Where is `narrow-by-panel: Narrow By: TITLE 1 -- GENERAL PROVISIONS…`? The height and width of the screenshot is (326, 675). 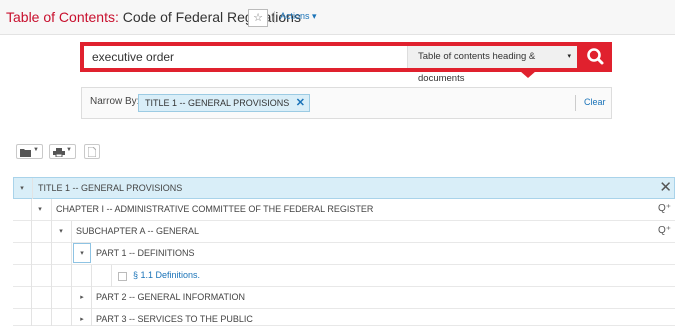 narrow-by-panel: Narrow By: TITLE 1 -- GENERAL PROVISIONS… is located at coordinates (346, 103).